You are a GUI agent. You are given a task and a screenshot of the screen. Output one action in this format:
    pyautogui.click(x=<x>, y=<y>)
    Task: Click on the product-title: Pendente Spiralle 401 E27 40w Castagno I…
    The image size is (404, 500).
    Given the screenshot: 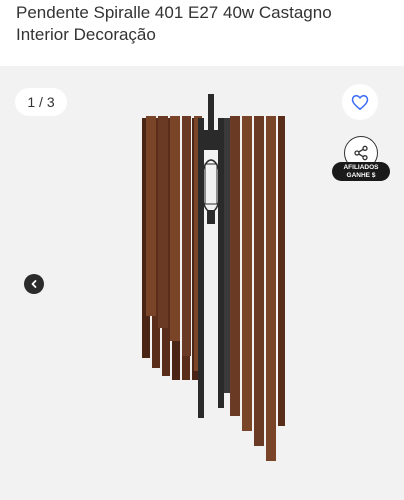 What is the action you would take?
    pyautogui.click(x=206, y=24)
    